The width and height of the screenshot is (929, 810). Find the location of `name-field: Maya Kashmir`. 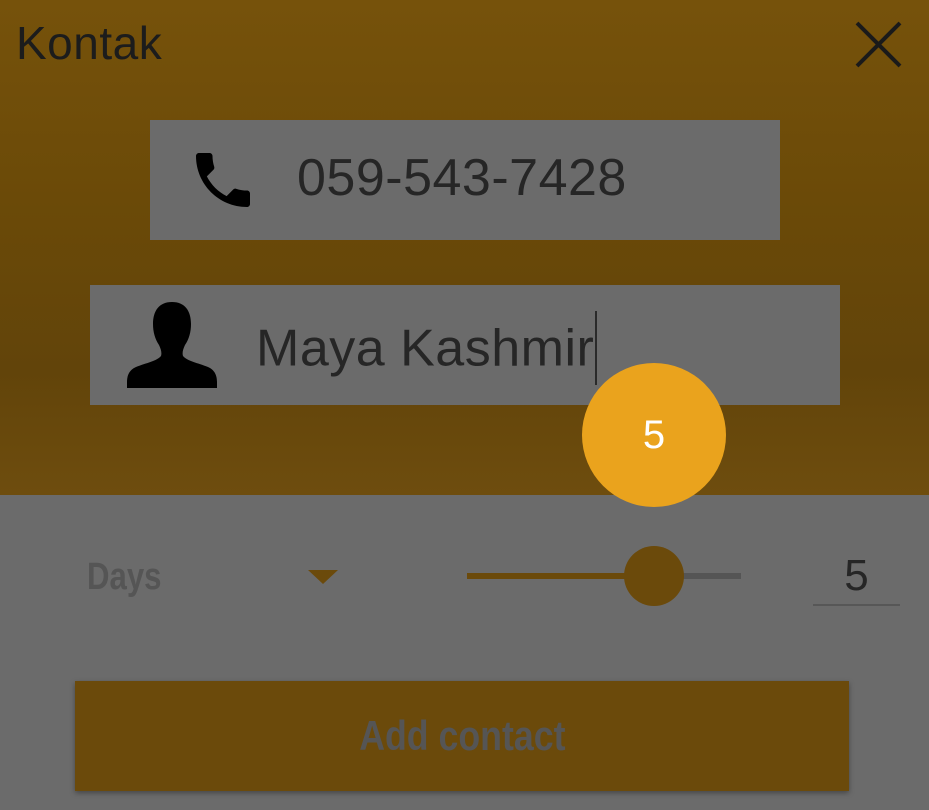

name-field: Maya Kashmir is located at coordinates (465, 345).